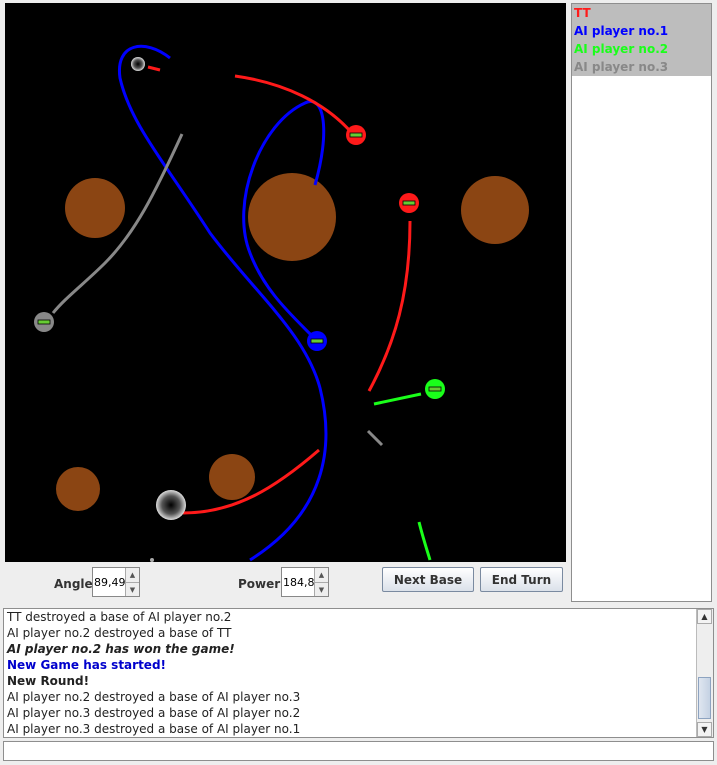 The width and height of the screenshot is (717, 765). Describe the element at coordinates (641, 13) in the screenshot. I see `player-row: TT` at that location.